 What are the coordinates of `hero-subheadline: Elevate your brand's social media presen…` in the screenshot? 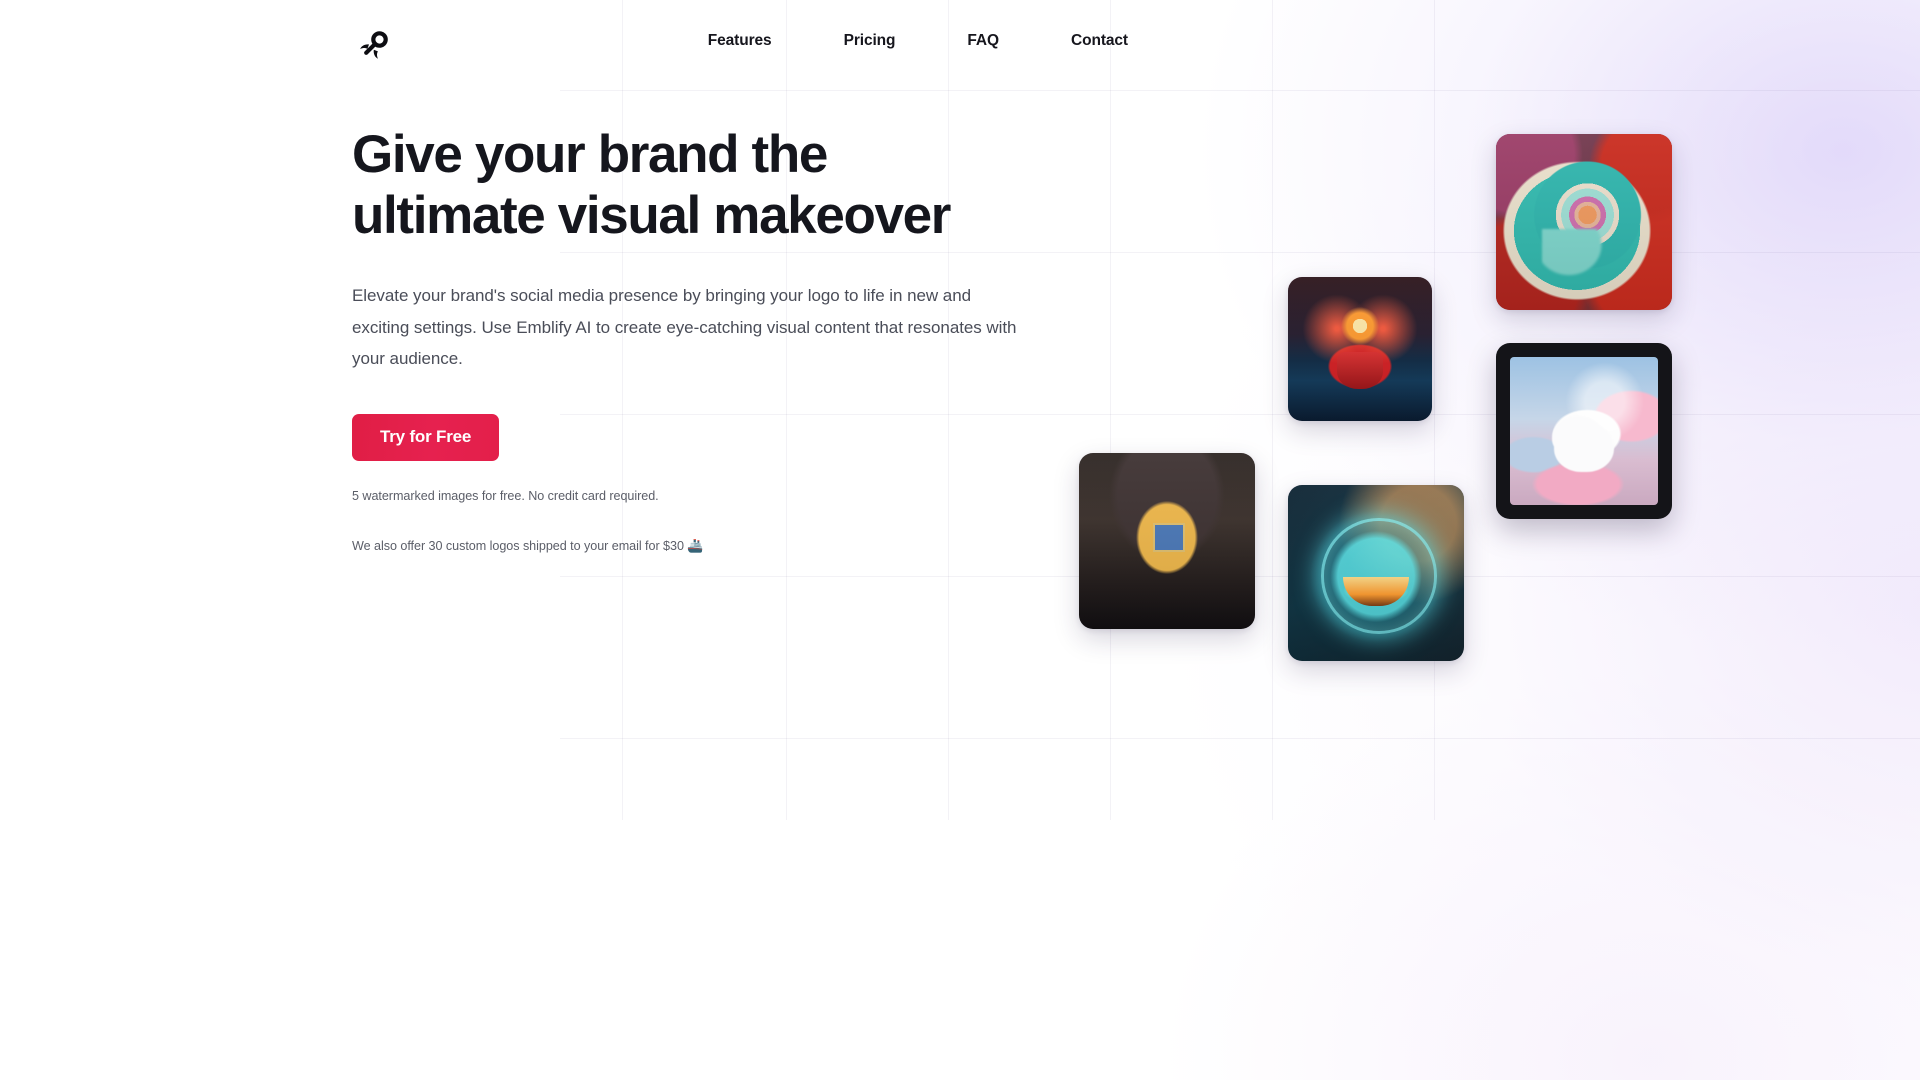 It's located at (684, 327).